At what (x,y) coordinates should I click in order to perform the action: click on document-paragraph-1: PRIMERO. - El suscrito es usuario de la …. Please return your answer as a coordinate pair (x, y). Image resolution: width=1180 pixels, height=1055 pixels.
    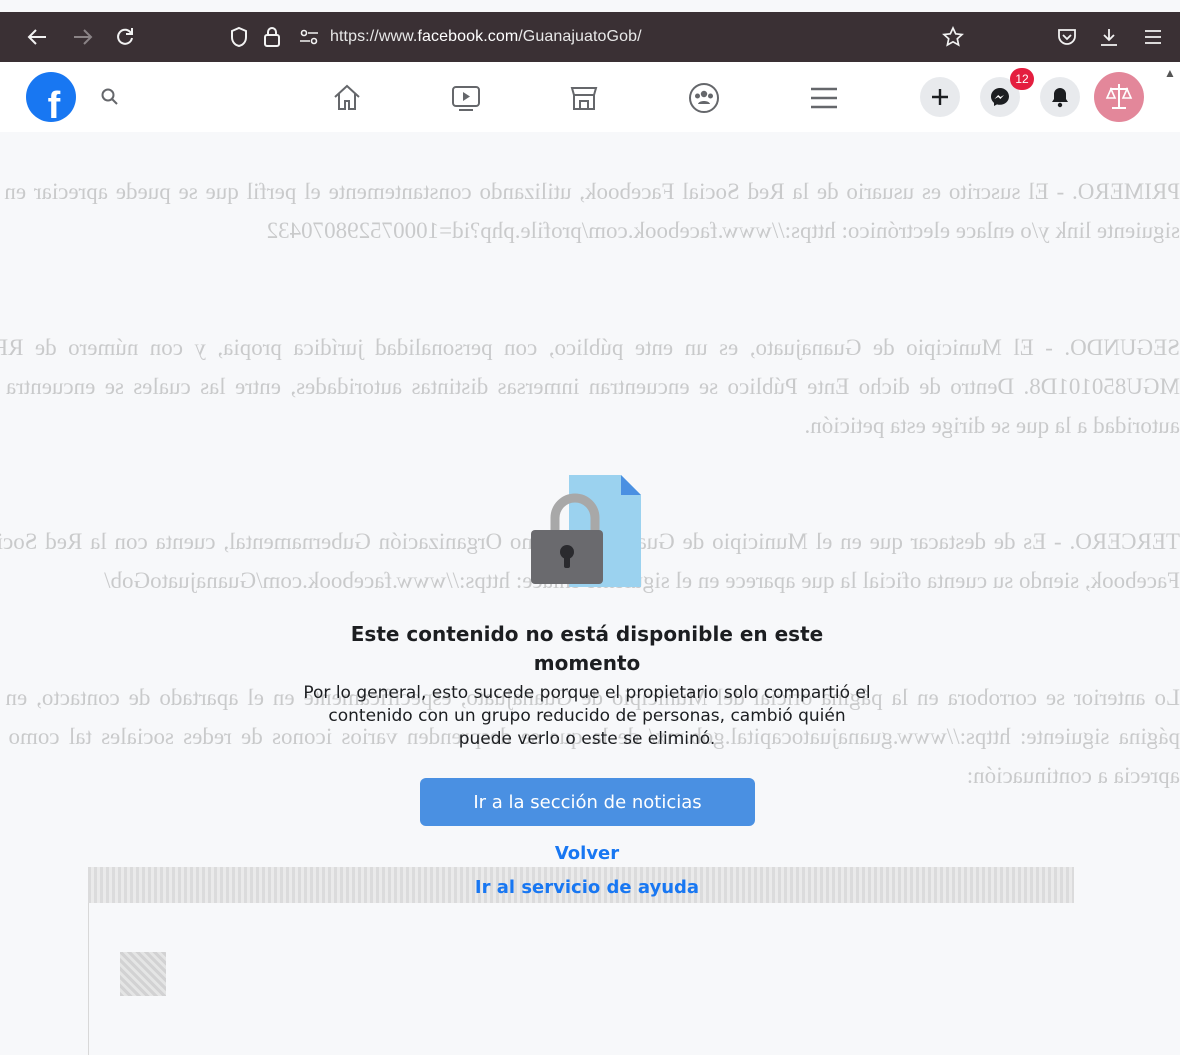
    Looking at the image, I should click on (590, 211).